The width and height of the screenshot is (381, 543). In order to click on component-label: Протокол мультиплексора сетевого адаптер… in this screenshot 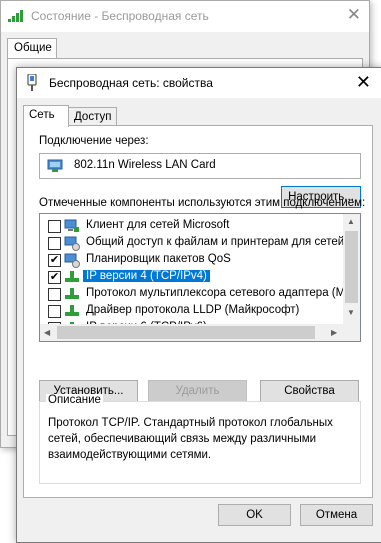, I will do `click(214, 293)`.